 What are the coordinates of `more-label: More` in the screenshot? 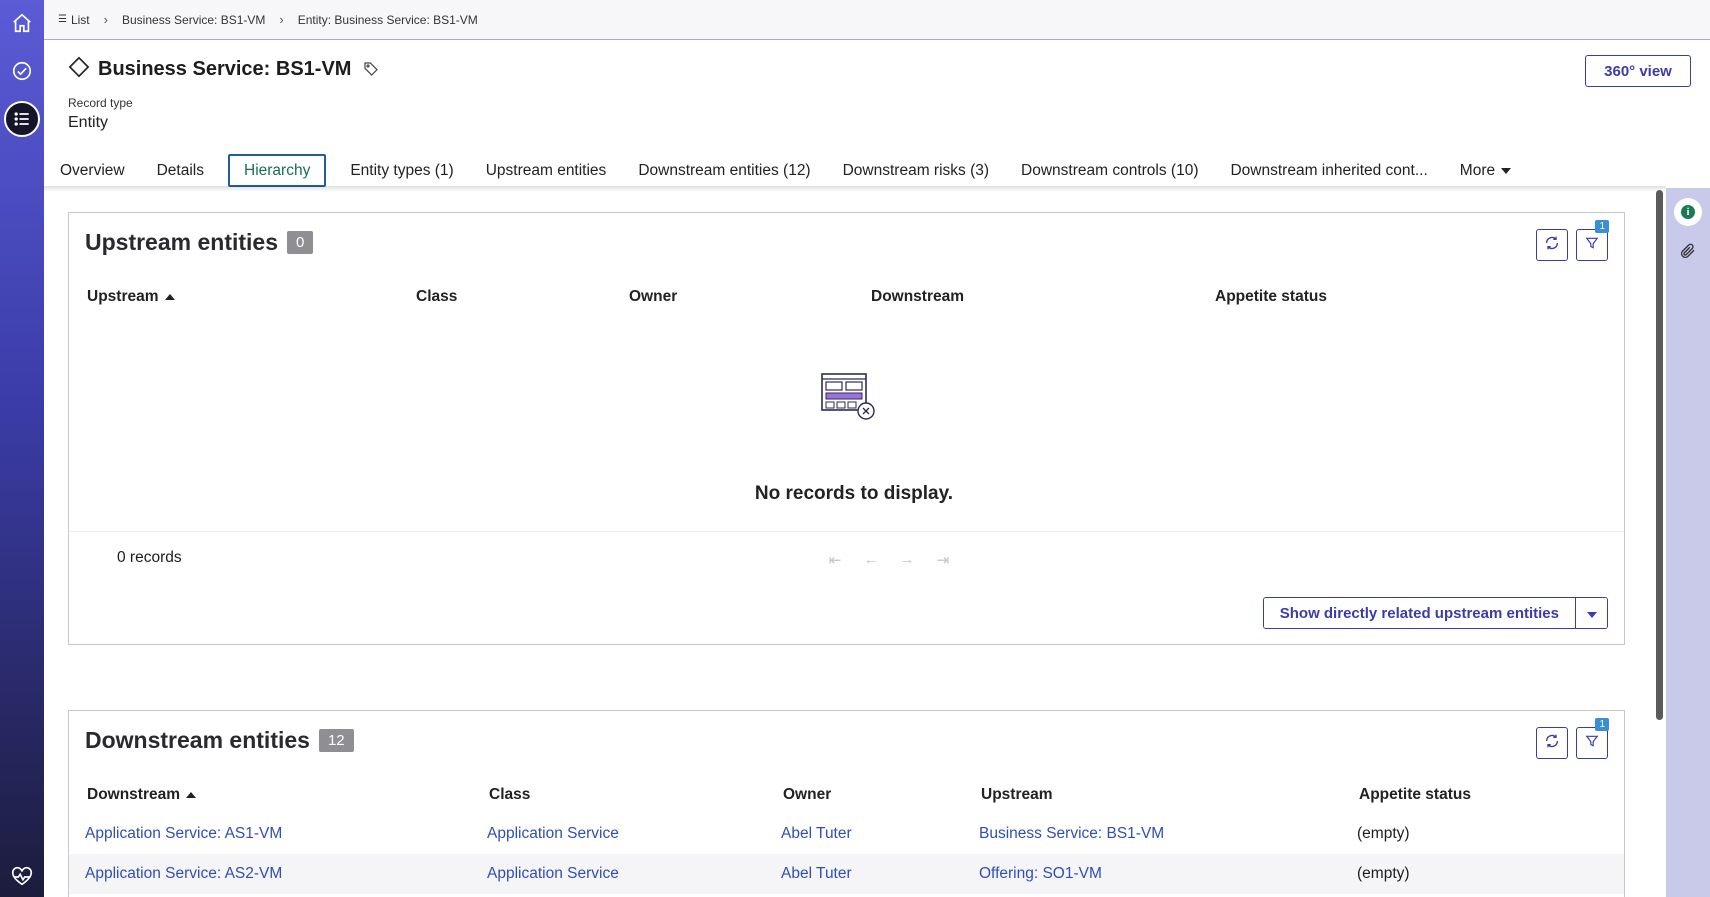 It's located at (1477, 170).